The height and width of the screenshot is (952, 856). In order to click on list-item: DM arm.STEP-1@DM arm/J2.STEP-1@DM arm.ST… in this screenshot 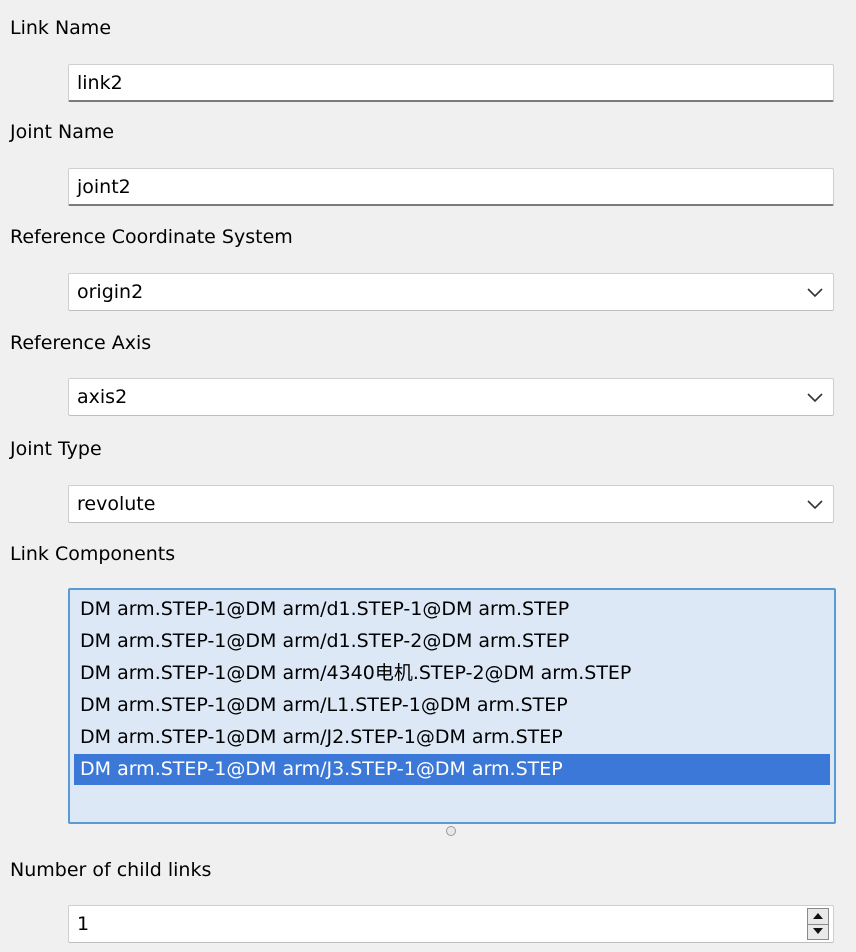, I will do `click(452, 737)`.